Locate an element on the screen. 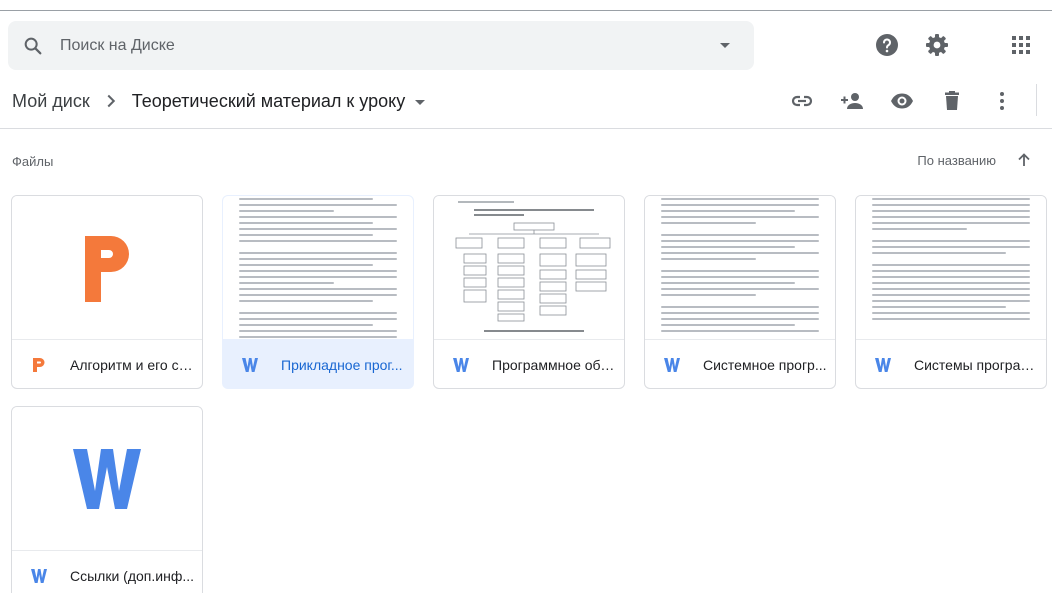 This screenshot has height=593, width=1052. preview-eye-icon is located at coordinates (902, 101).